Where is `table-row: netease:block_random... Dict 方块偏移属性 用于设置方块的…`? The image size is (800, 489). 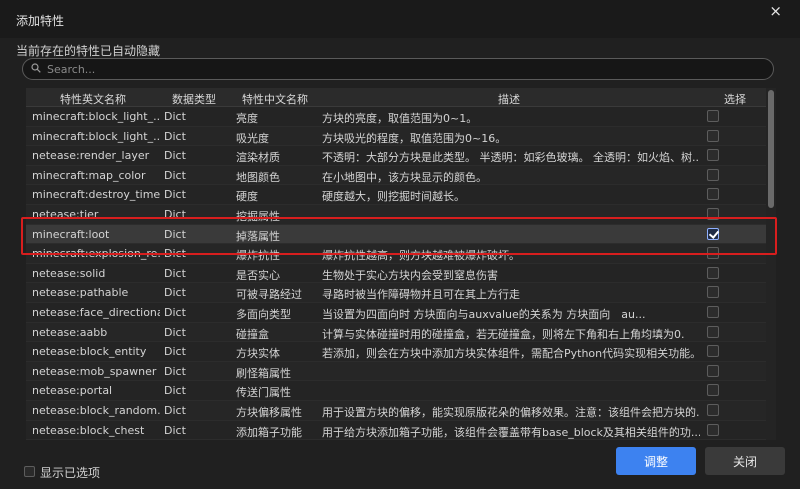 table-row: netease:block_random... Dict 方块偏移属性 用于设置方块的… is located at coordinates (396, 411).